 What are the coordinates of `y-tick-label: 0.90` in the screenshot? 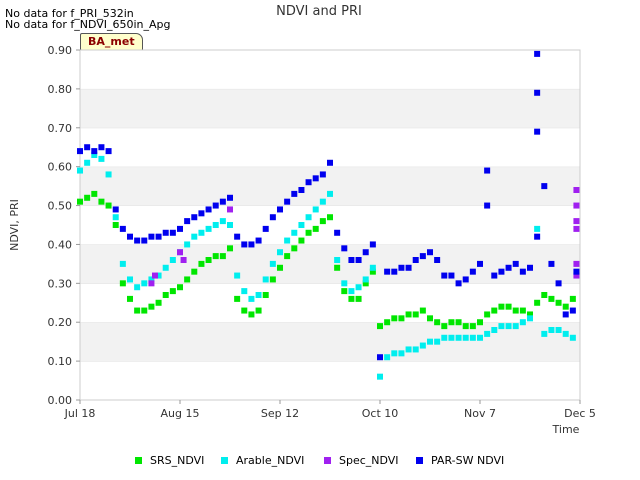 It's located at (60, 50).